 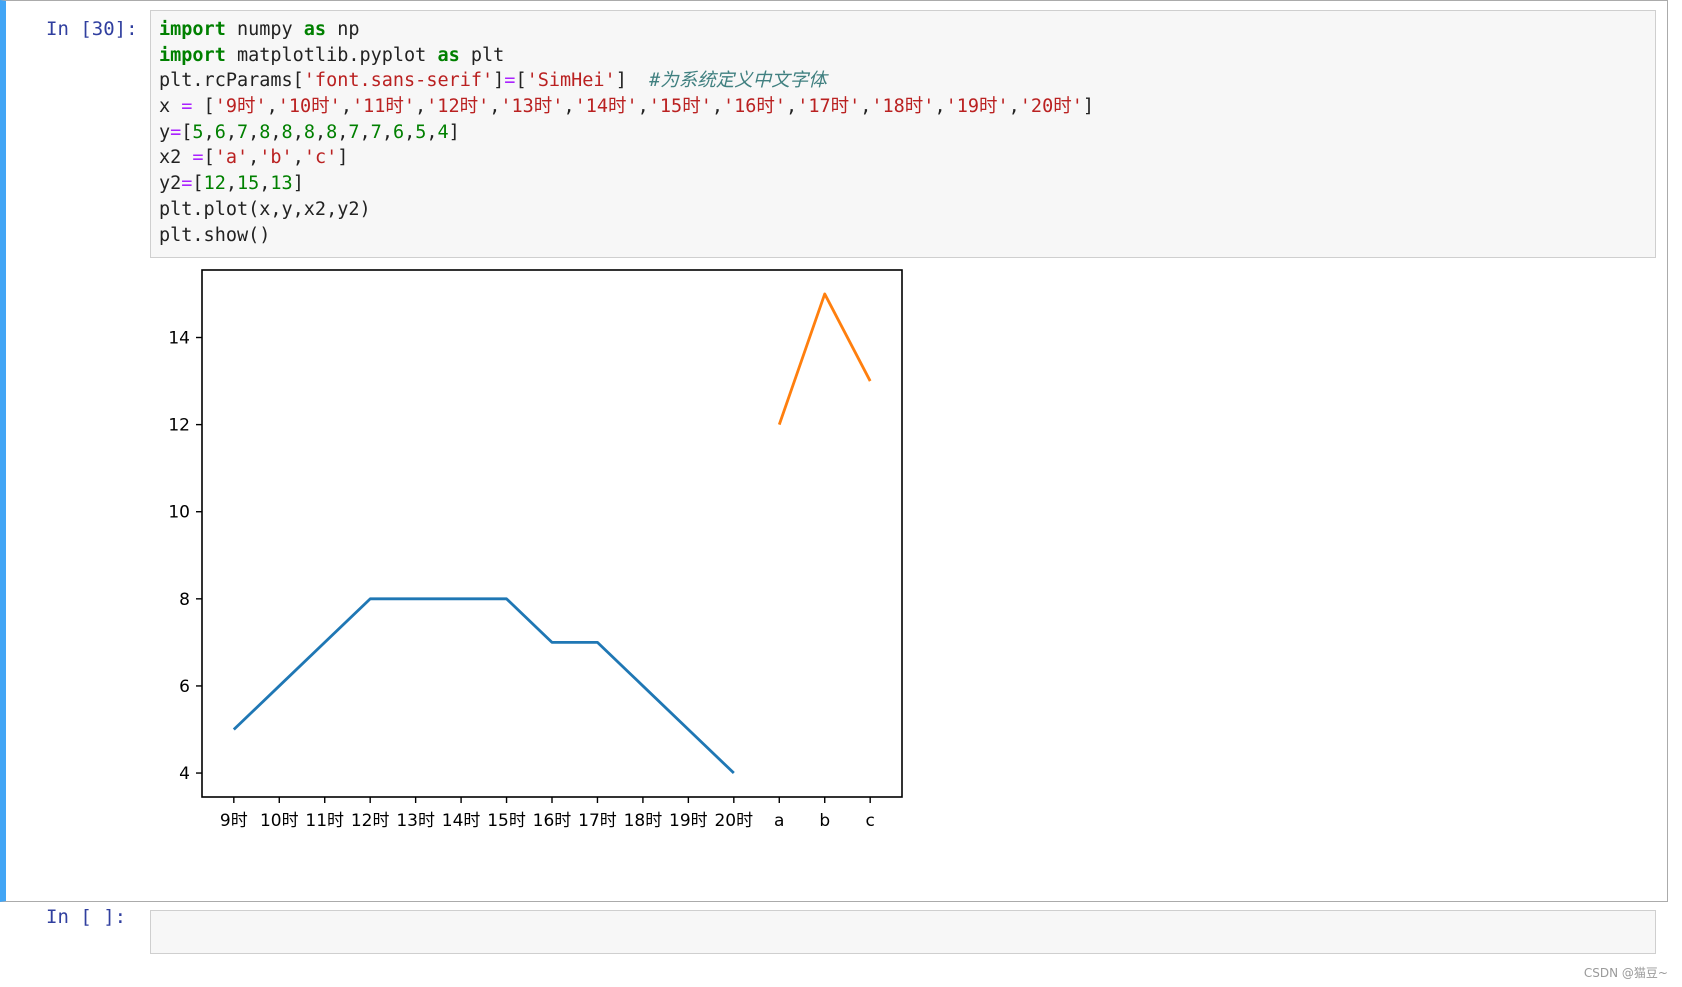 I want to click on x-tick-label: a, so click(x=779, y=821).